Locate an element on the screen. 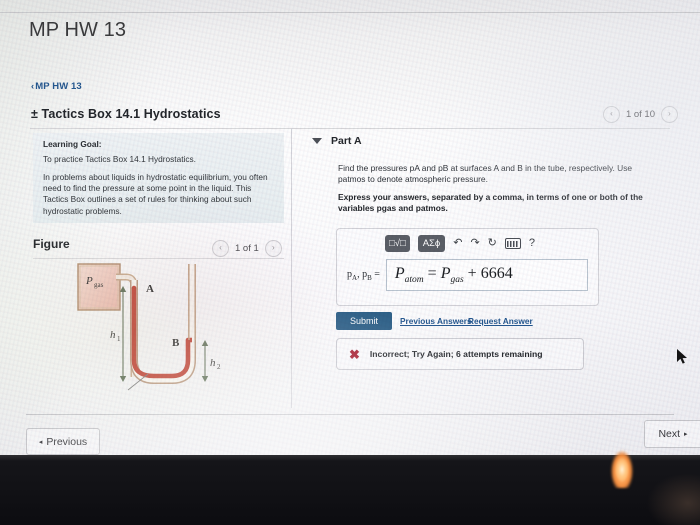 This screenshot has height=525, width=700. pager-prev-button: ‹ is located at coordinates (611, 114).